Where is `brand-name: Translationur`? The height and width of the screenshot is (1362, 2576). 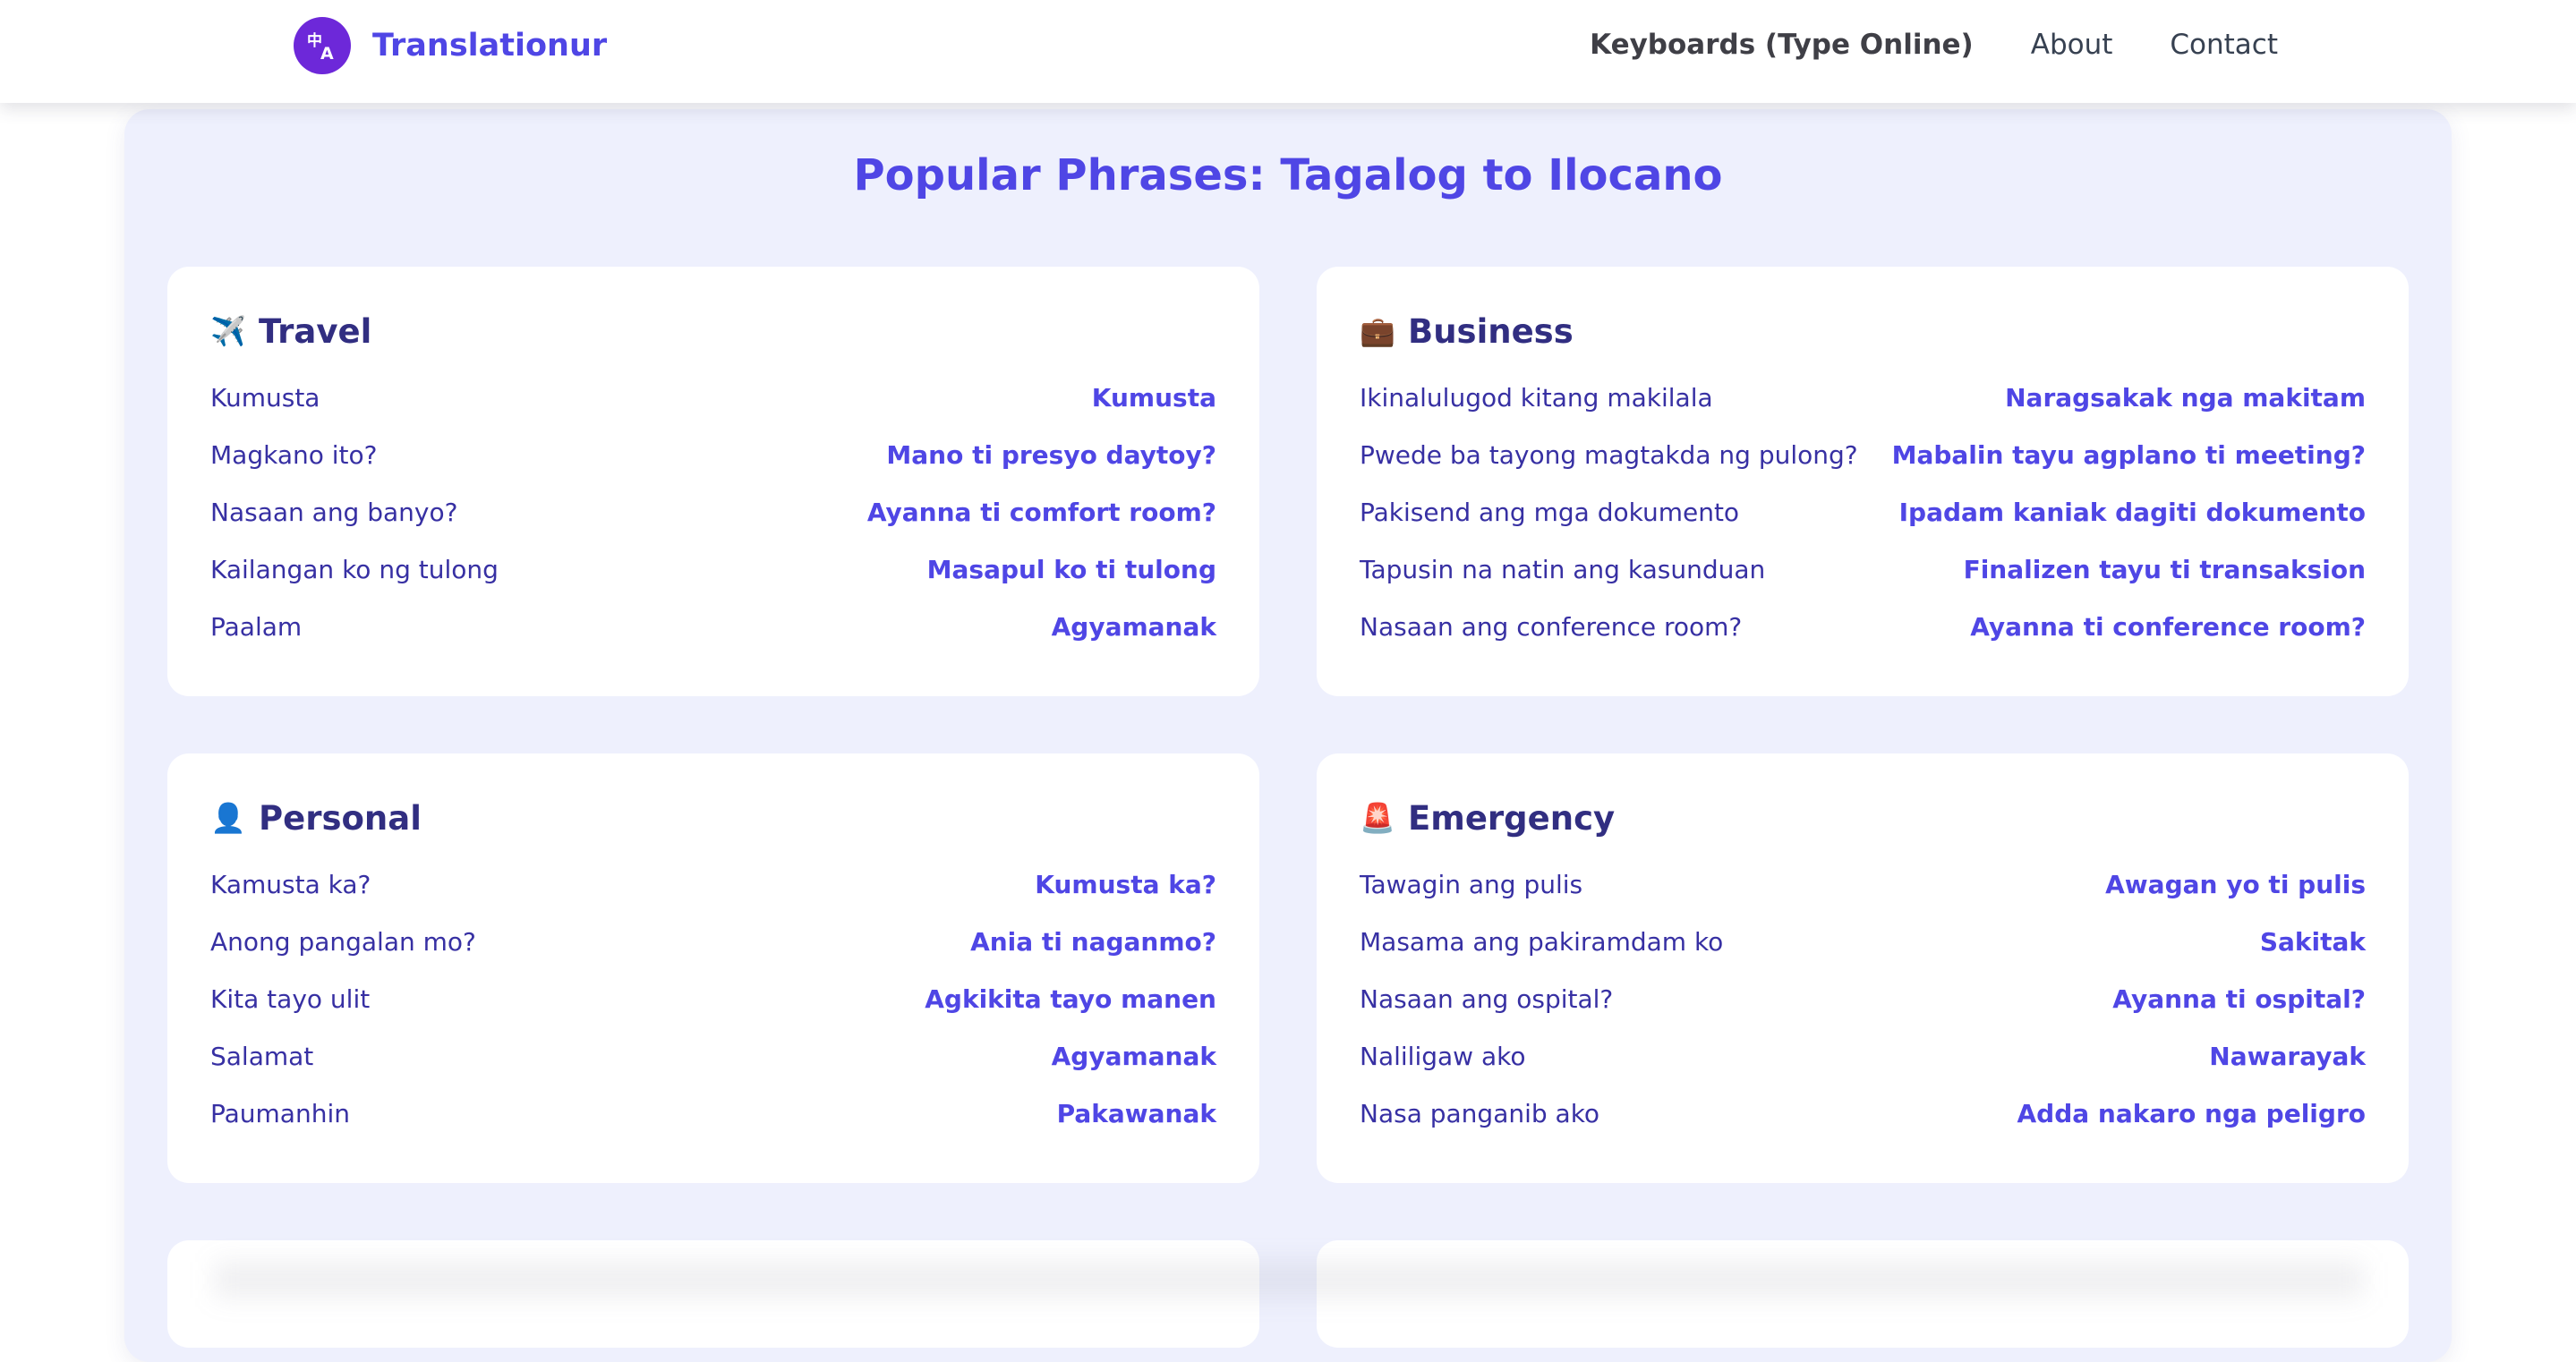
brand-name: Translationur is located at coordinates (490, 46).